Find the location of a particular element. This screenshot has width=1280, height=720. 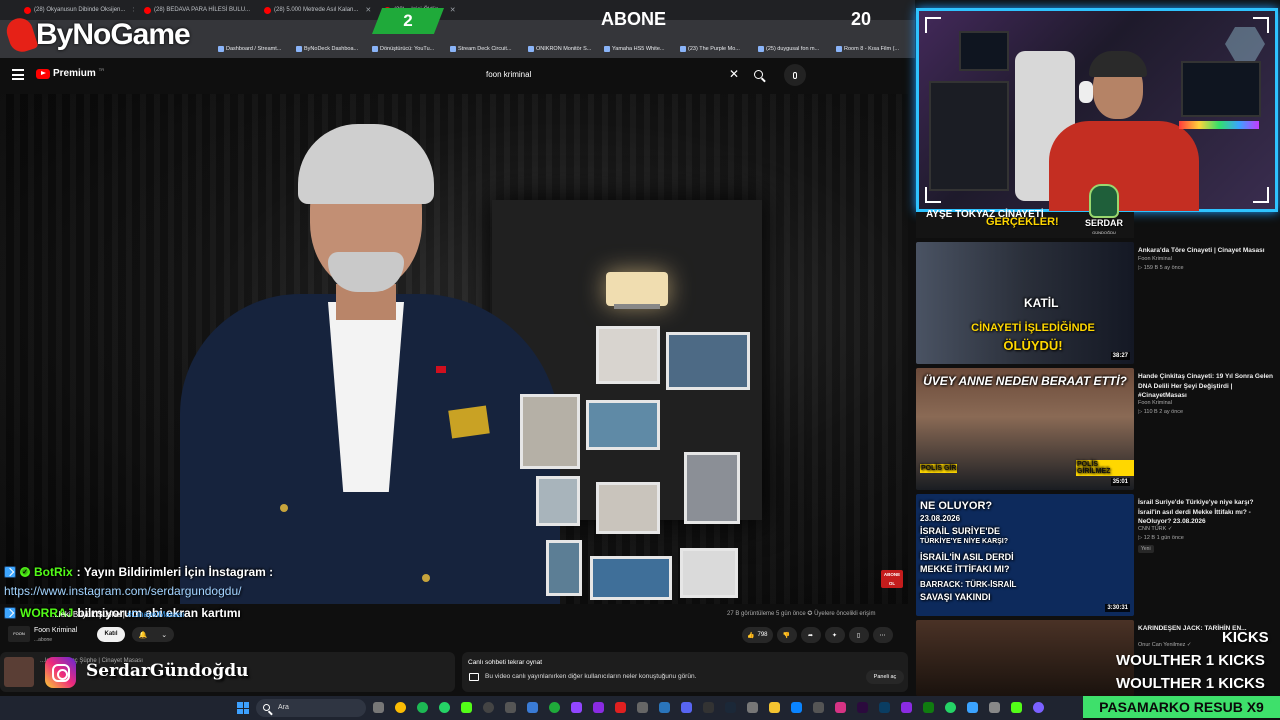

kicks-alert: KICKS is located at coordinates (1245, 637).